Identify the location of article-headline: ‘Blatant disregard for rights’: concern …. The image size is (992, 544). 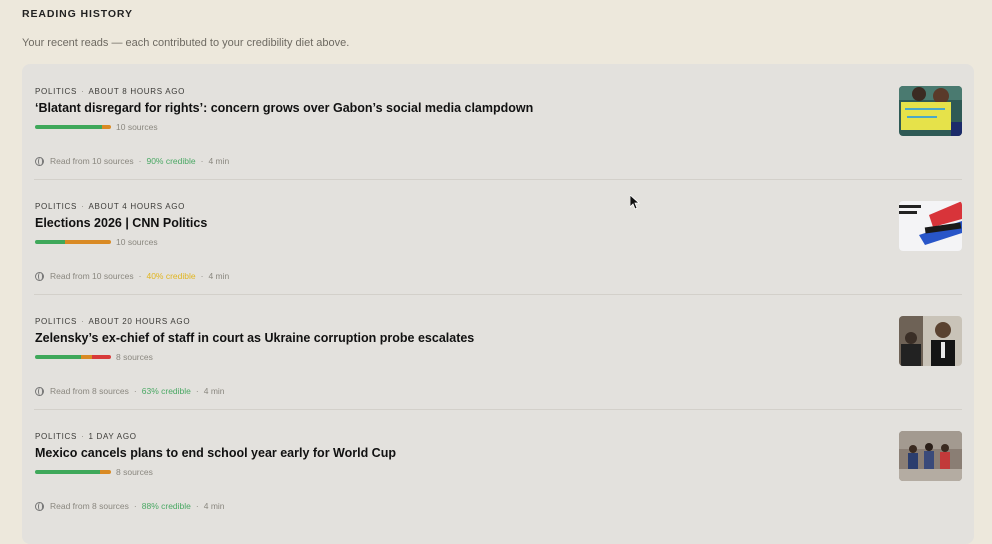
(284, 108).